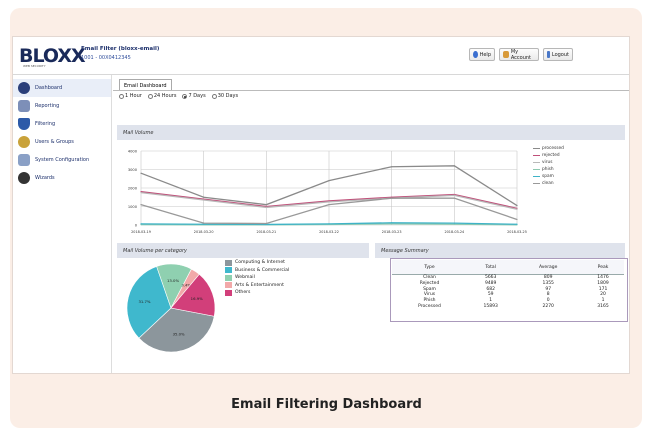 This screenshot has height=434, width=653. I want to click on sidebar-item-label: System Configuration, so click(62, 160).